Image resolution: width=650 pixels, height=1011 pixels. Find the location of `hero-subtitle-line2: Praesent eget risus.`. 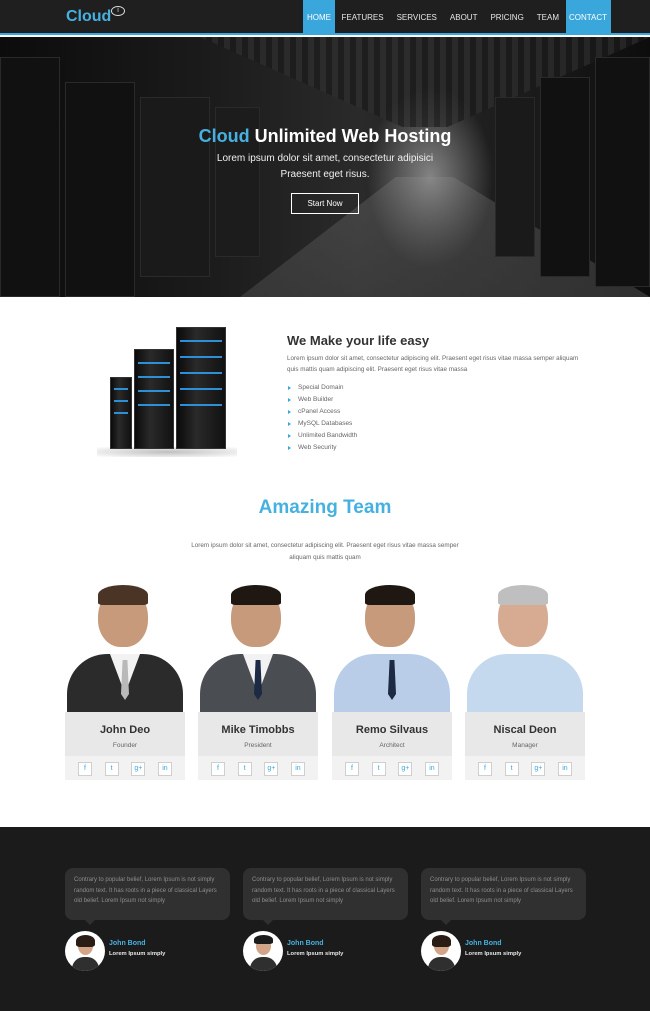

hero-subtitle-line2: Praesent eget risus. is located at coordinates (325, 174).